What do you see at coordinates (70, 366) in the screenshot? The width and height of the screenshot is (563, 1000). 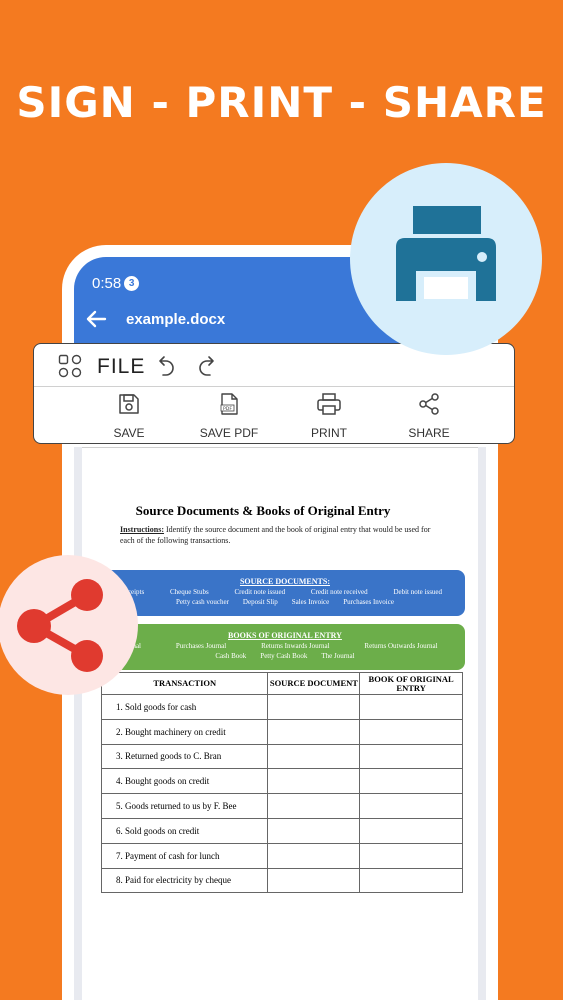 I see `grid-icon` at bounding box center [70, 366].